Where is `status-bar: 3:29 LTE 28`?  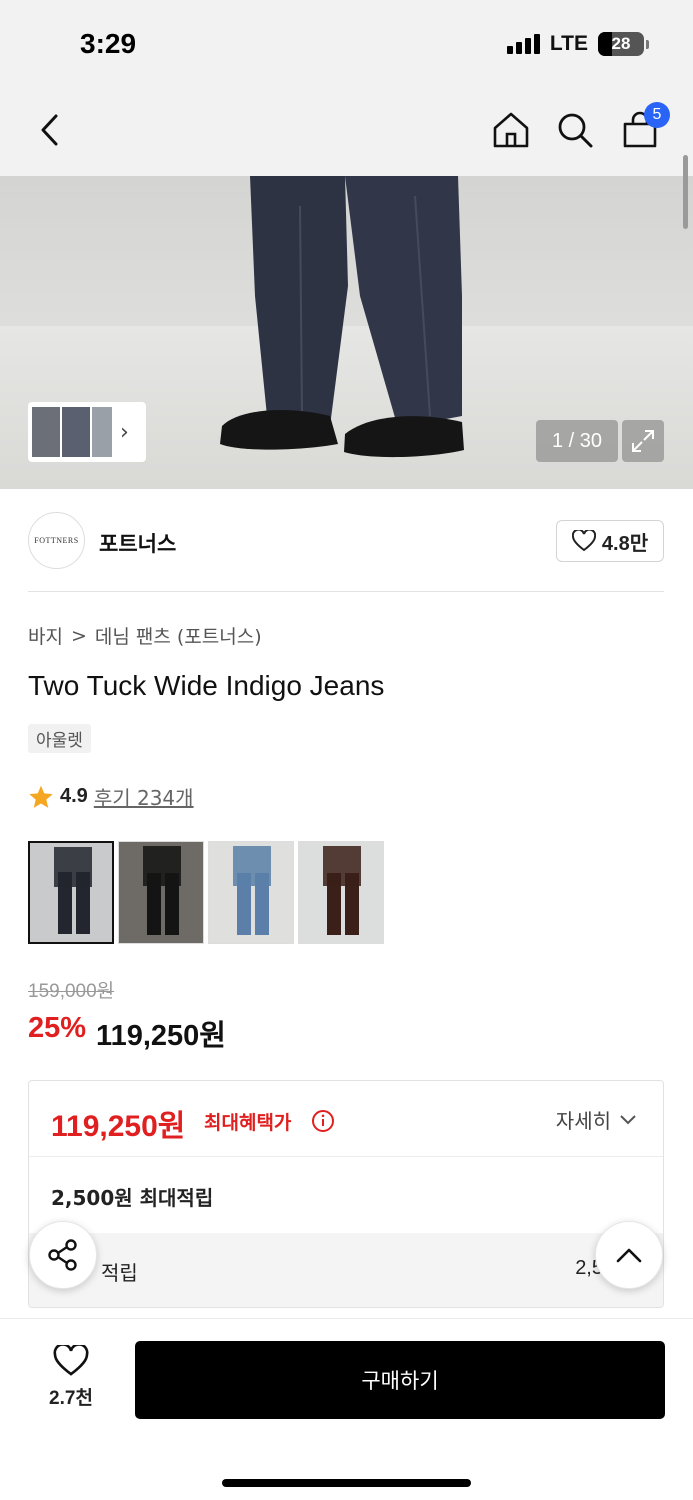 status-bar: 3:29 LTE 28 is located at coordinates (346, 46).